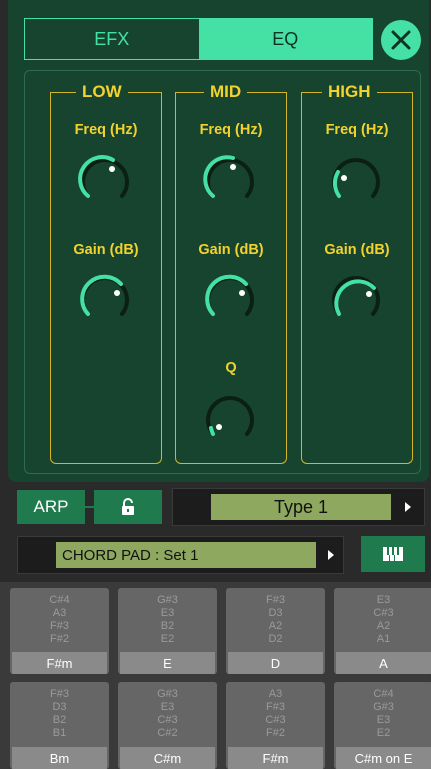 Image resolution: width=431 pixels, height=769 pixels. What do you see at coordinates (275, 619) in the screenshot?
I see `pad-notes: F#3 D3 A2 D2` at bounding box center [275, 619].